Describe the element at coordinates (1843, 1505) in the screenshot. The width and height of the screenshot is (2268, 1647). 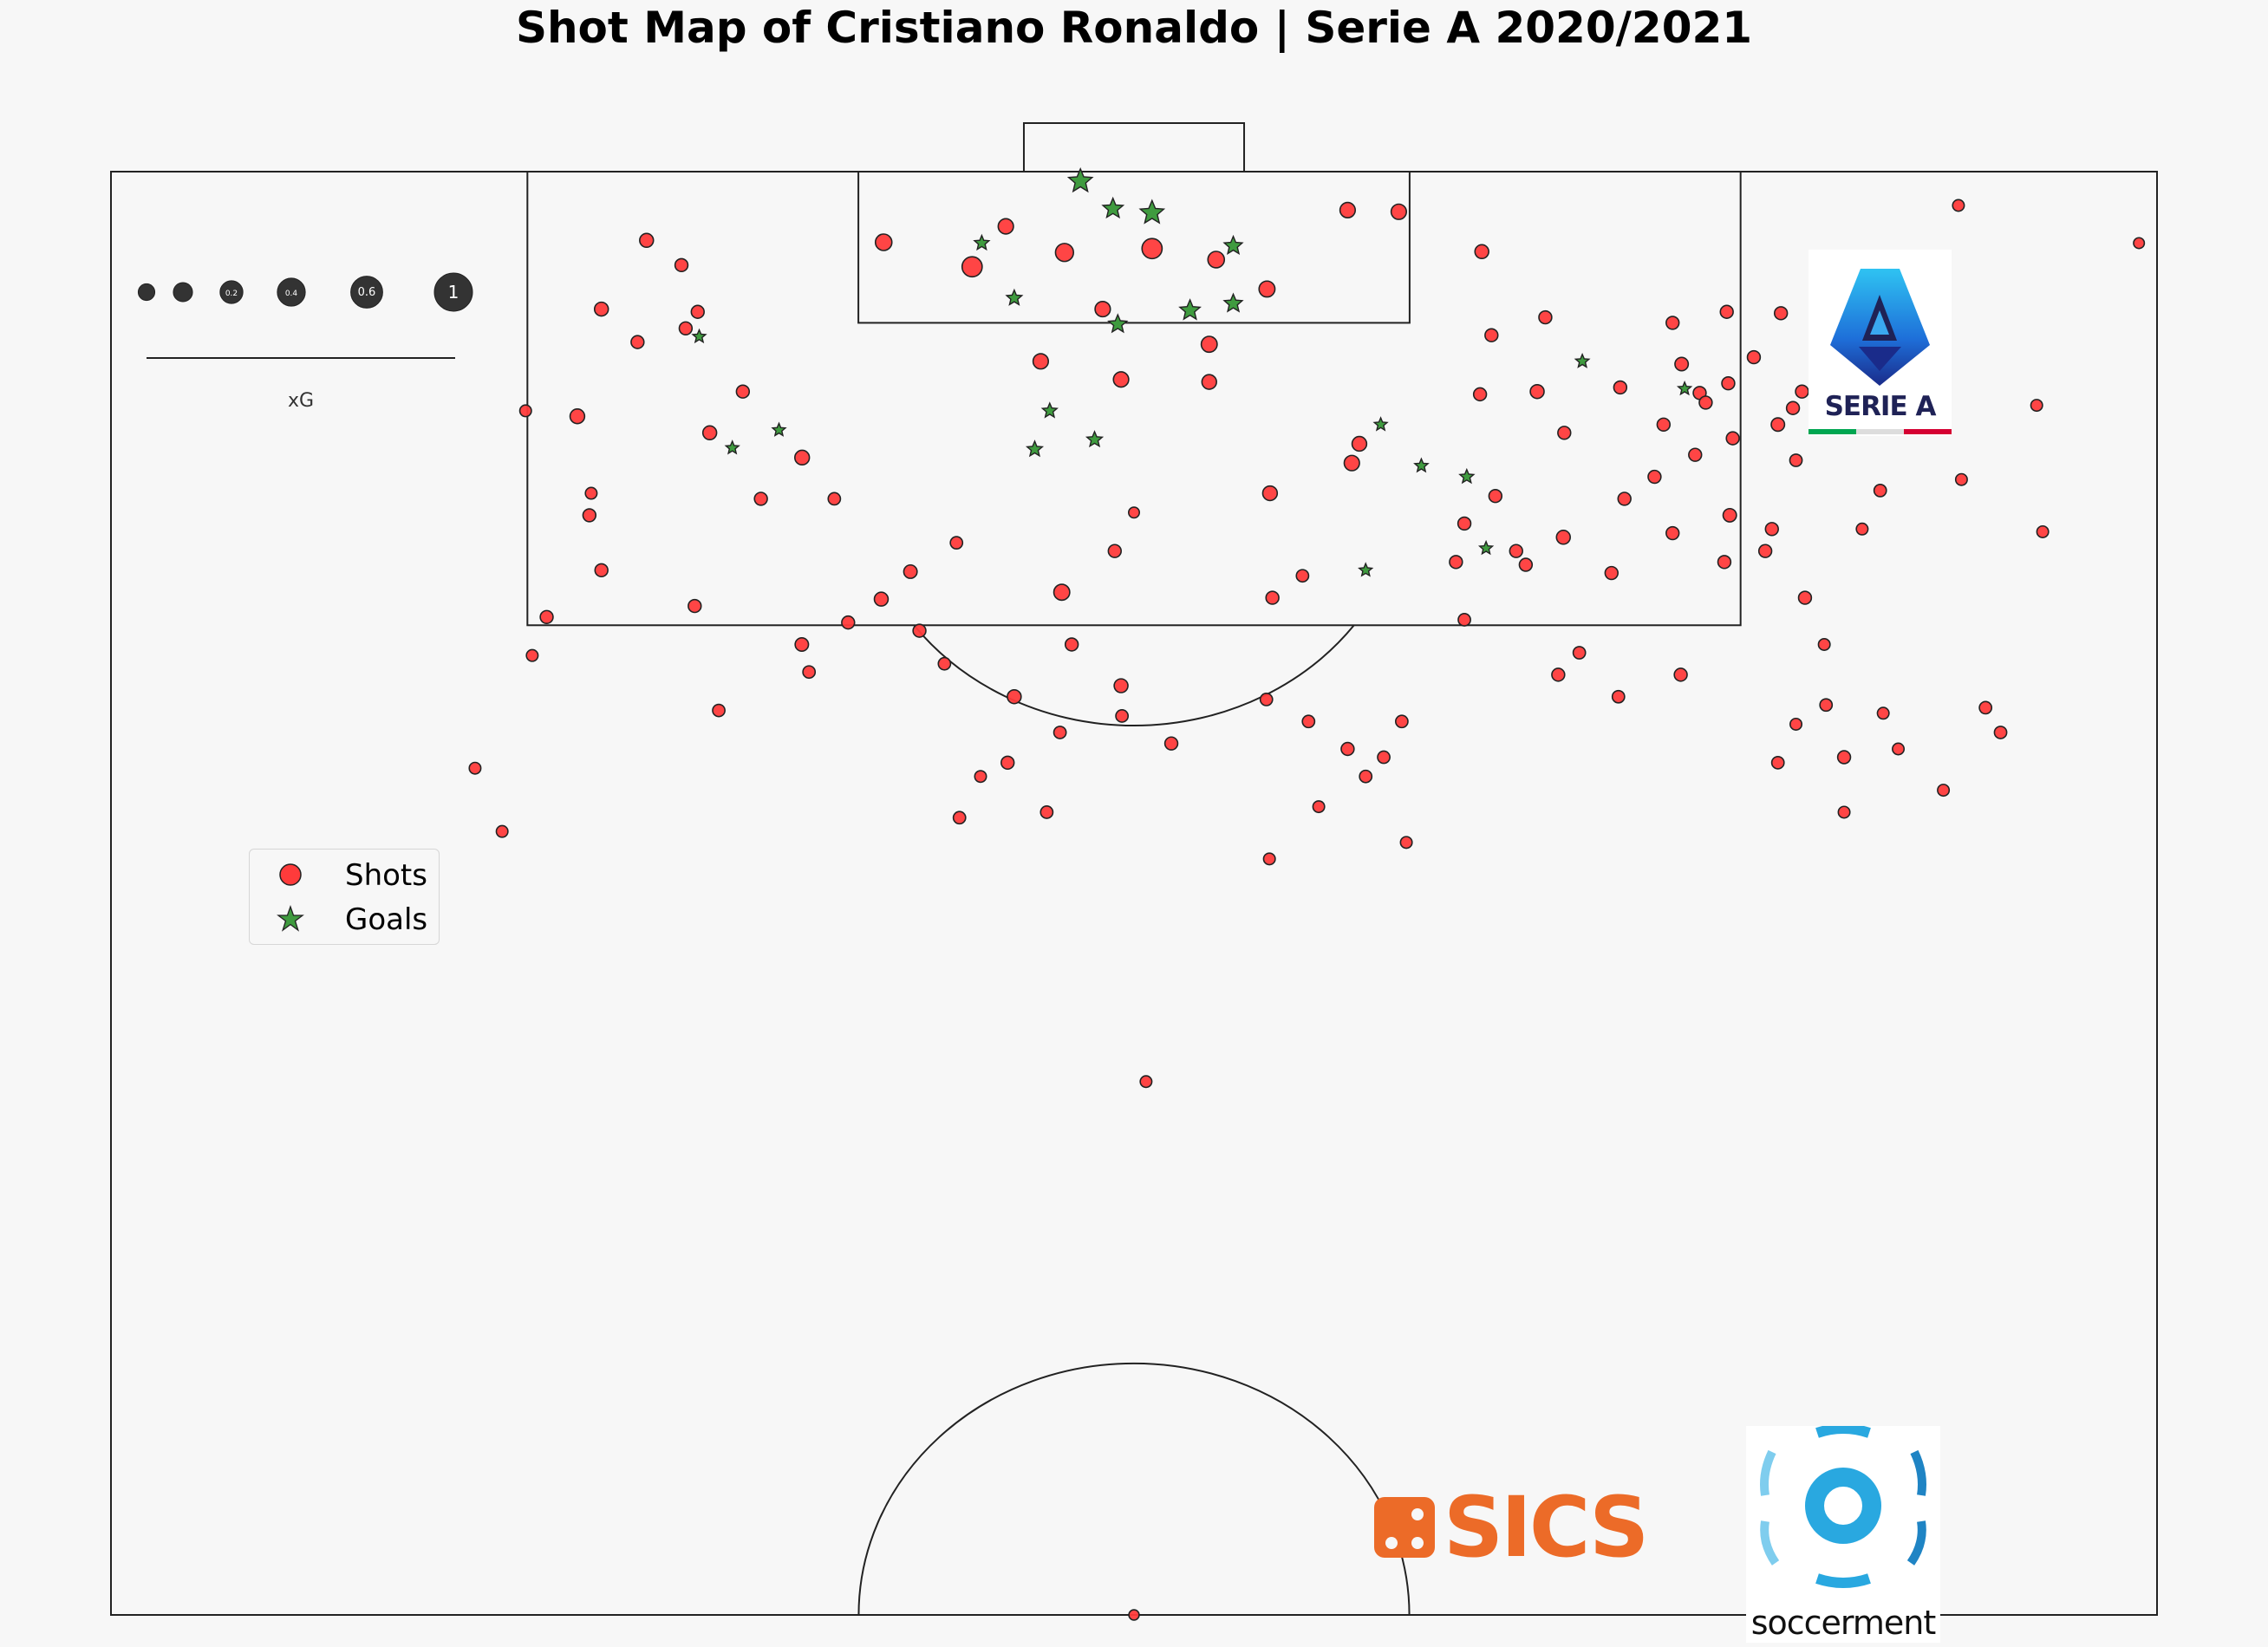
I see `soccerment-ball-icon` at that location.